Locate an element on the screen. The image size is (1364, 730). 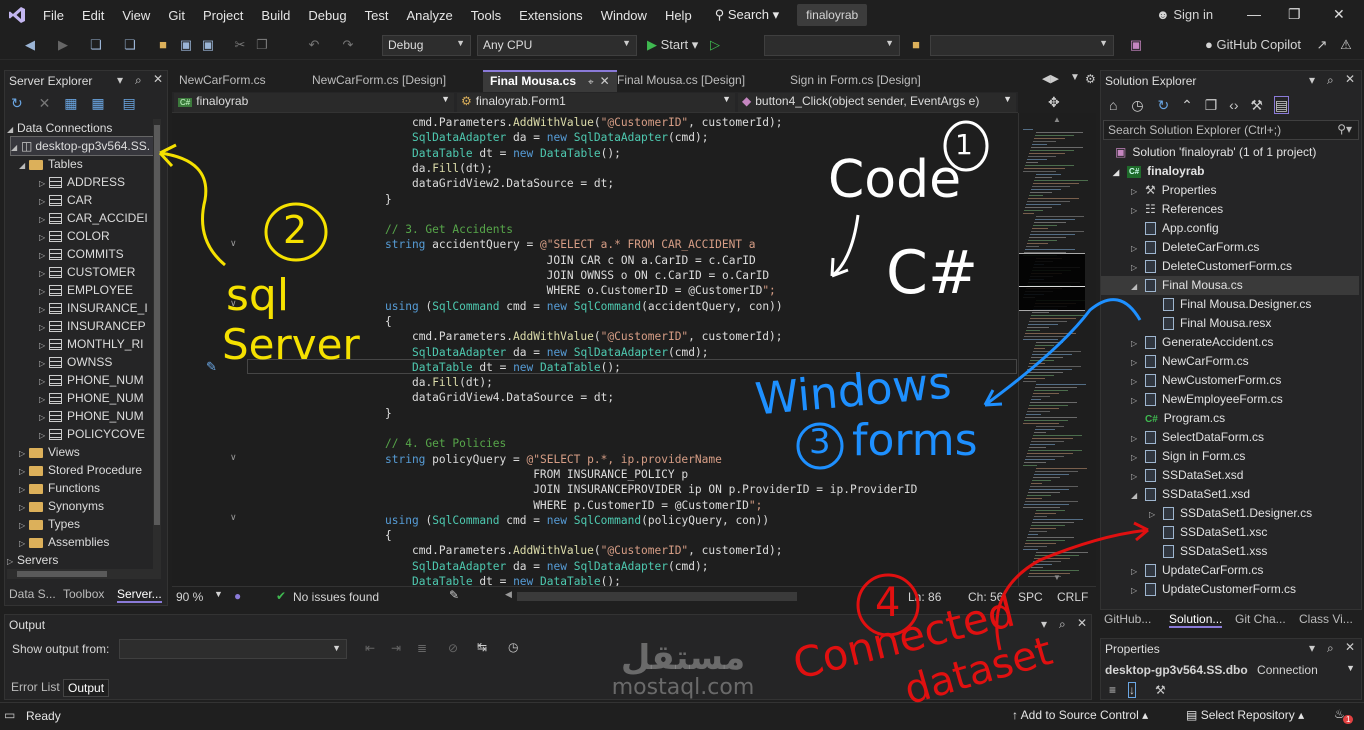
annotation-arrow-to-dataset is located at coordinates (1072, 586).